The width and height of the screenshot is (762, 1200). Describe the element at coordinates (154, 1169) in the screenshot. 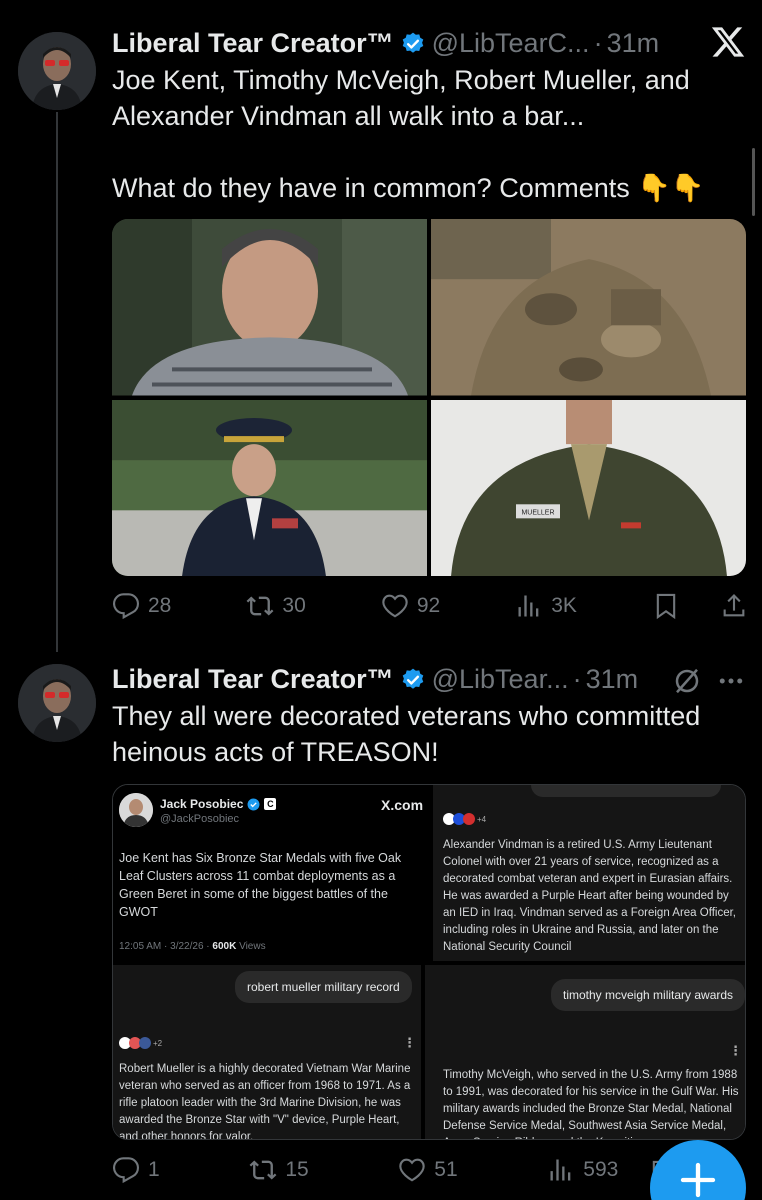

I see `reply-count: 1` at that location.